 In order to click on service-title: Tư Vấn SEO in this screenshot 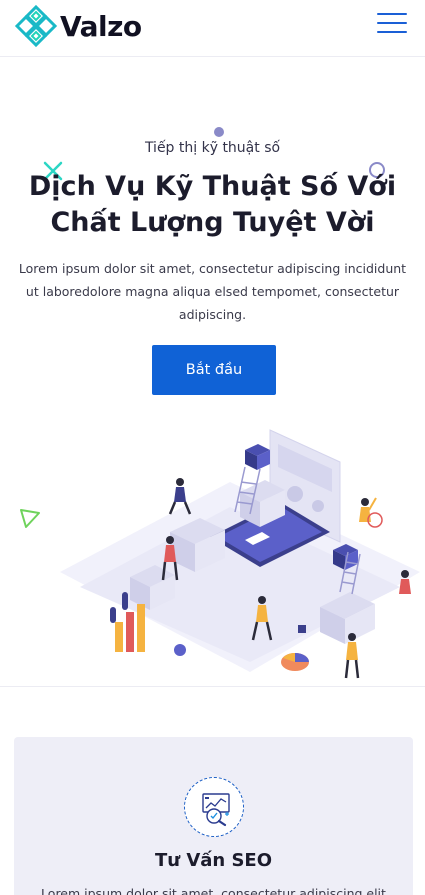, I will do `click(213, 860)`.